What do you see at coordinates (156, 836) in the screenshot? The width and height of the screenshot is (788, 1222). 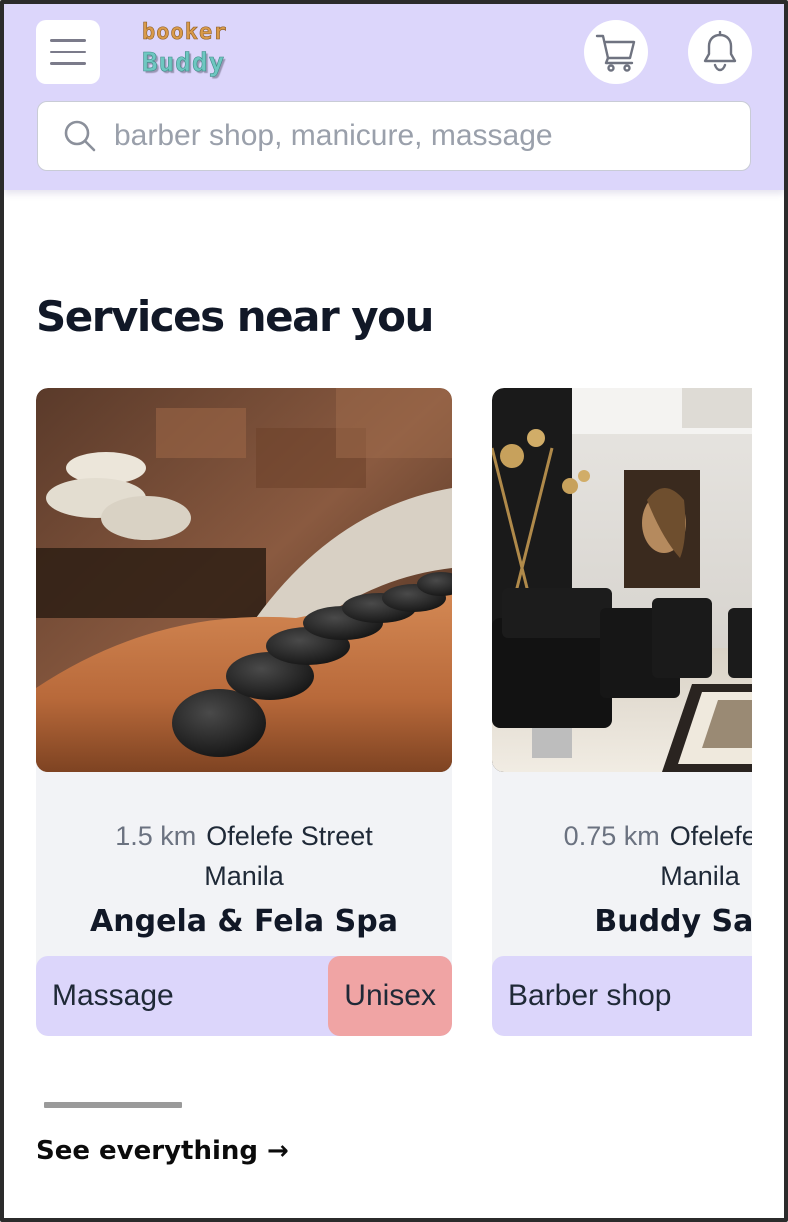 I see `card-distance: 1.5 km` at bounding box center [156, 836].